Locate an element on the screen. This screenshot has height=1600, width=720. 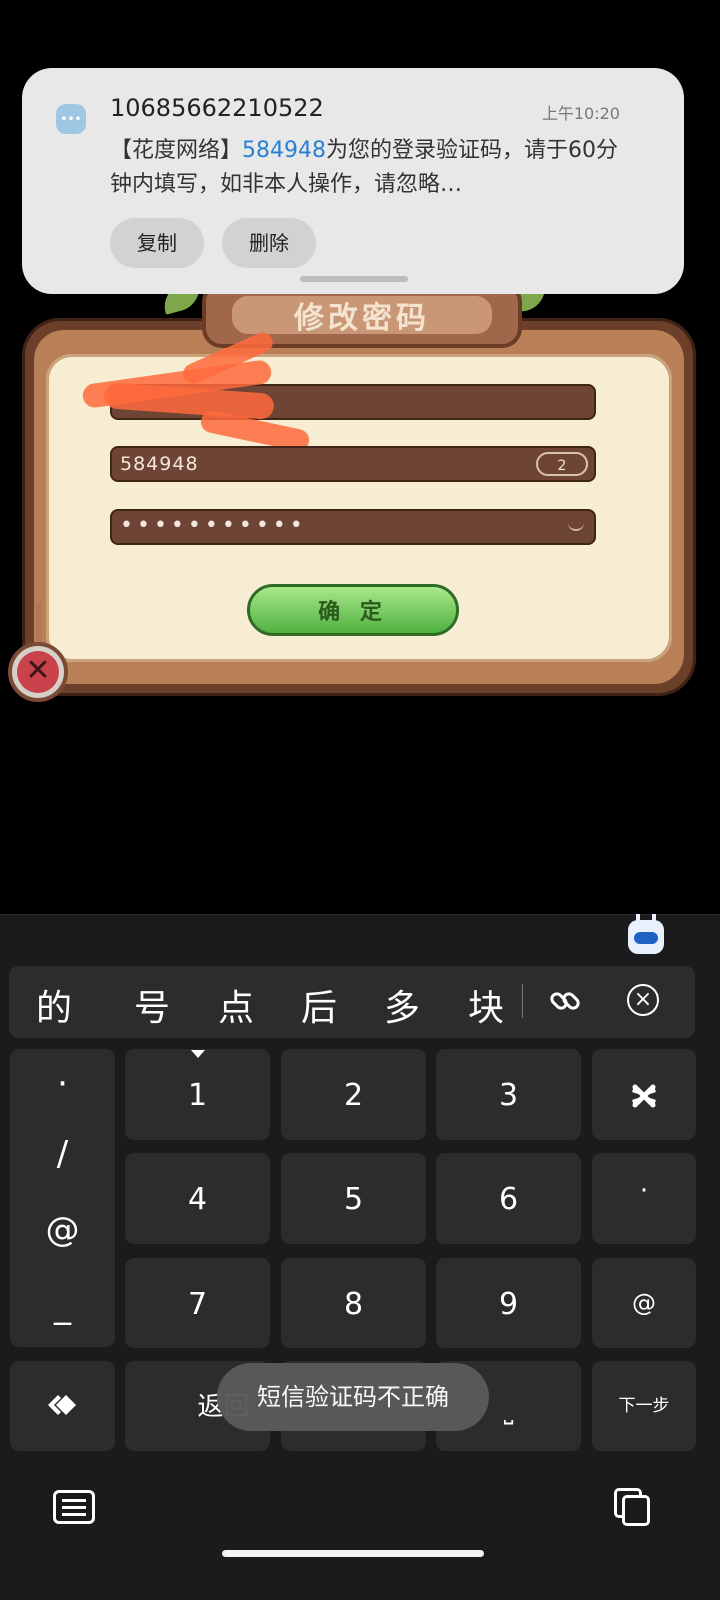
close-icon: ✕ is located at coordinates (38, 672).